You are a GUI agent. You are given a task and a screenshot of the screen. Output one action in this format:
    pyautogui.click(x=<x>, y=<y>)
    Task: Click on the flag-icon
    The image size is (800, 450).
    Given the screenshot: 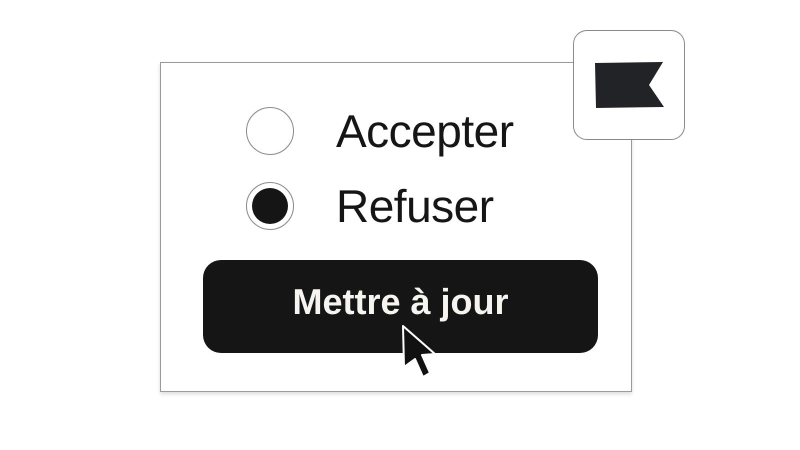 What is the action you would take?
    pyautogui.click(x=629, y=85)
    